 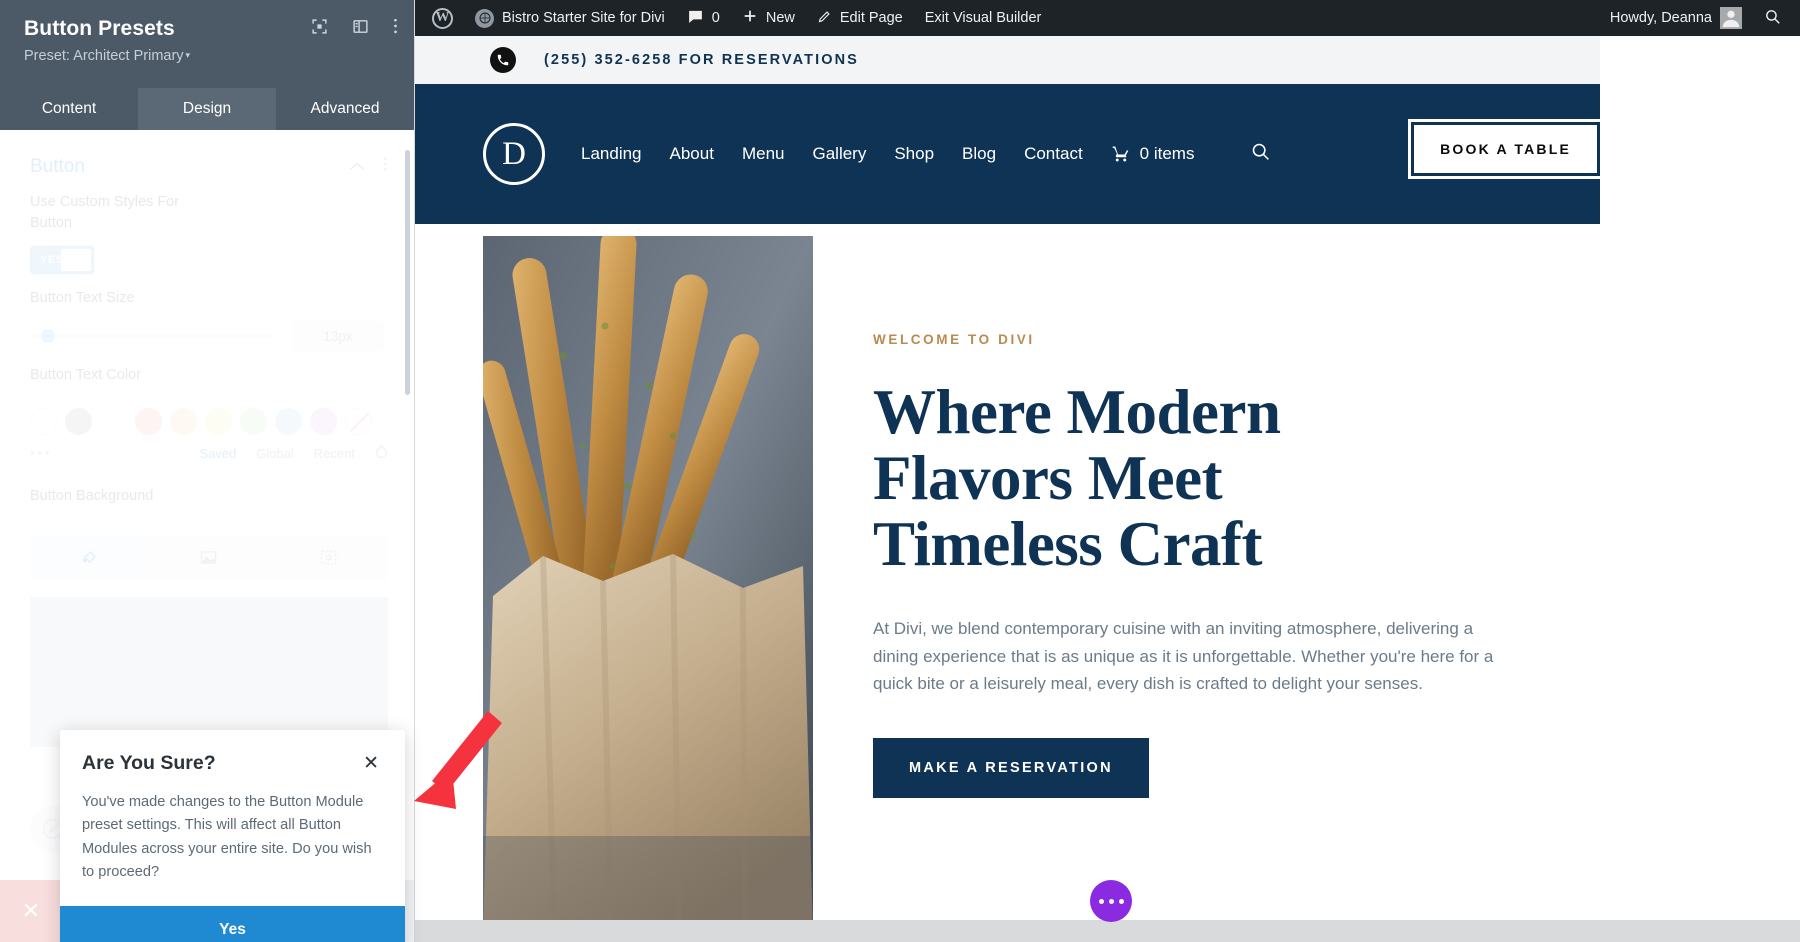 I want to click on swatch-none, so click(x=358, y=422).